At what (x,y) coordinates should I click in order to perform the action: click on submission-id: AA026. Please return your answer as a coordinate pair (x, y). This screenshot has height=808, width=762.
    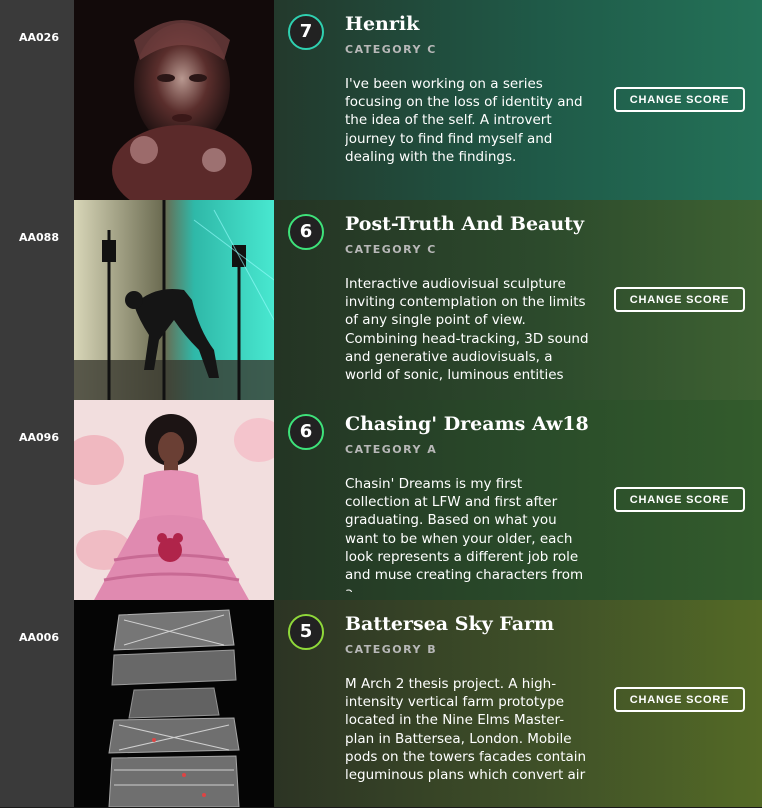
    Looking at the image, I should click on (37, 100).